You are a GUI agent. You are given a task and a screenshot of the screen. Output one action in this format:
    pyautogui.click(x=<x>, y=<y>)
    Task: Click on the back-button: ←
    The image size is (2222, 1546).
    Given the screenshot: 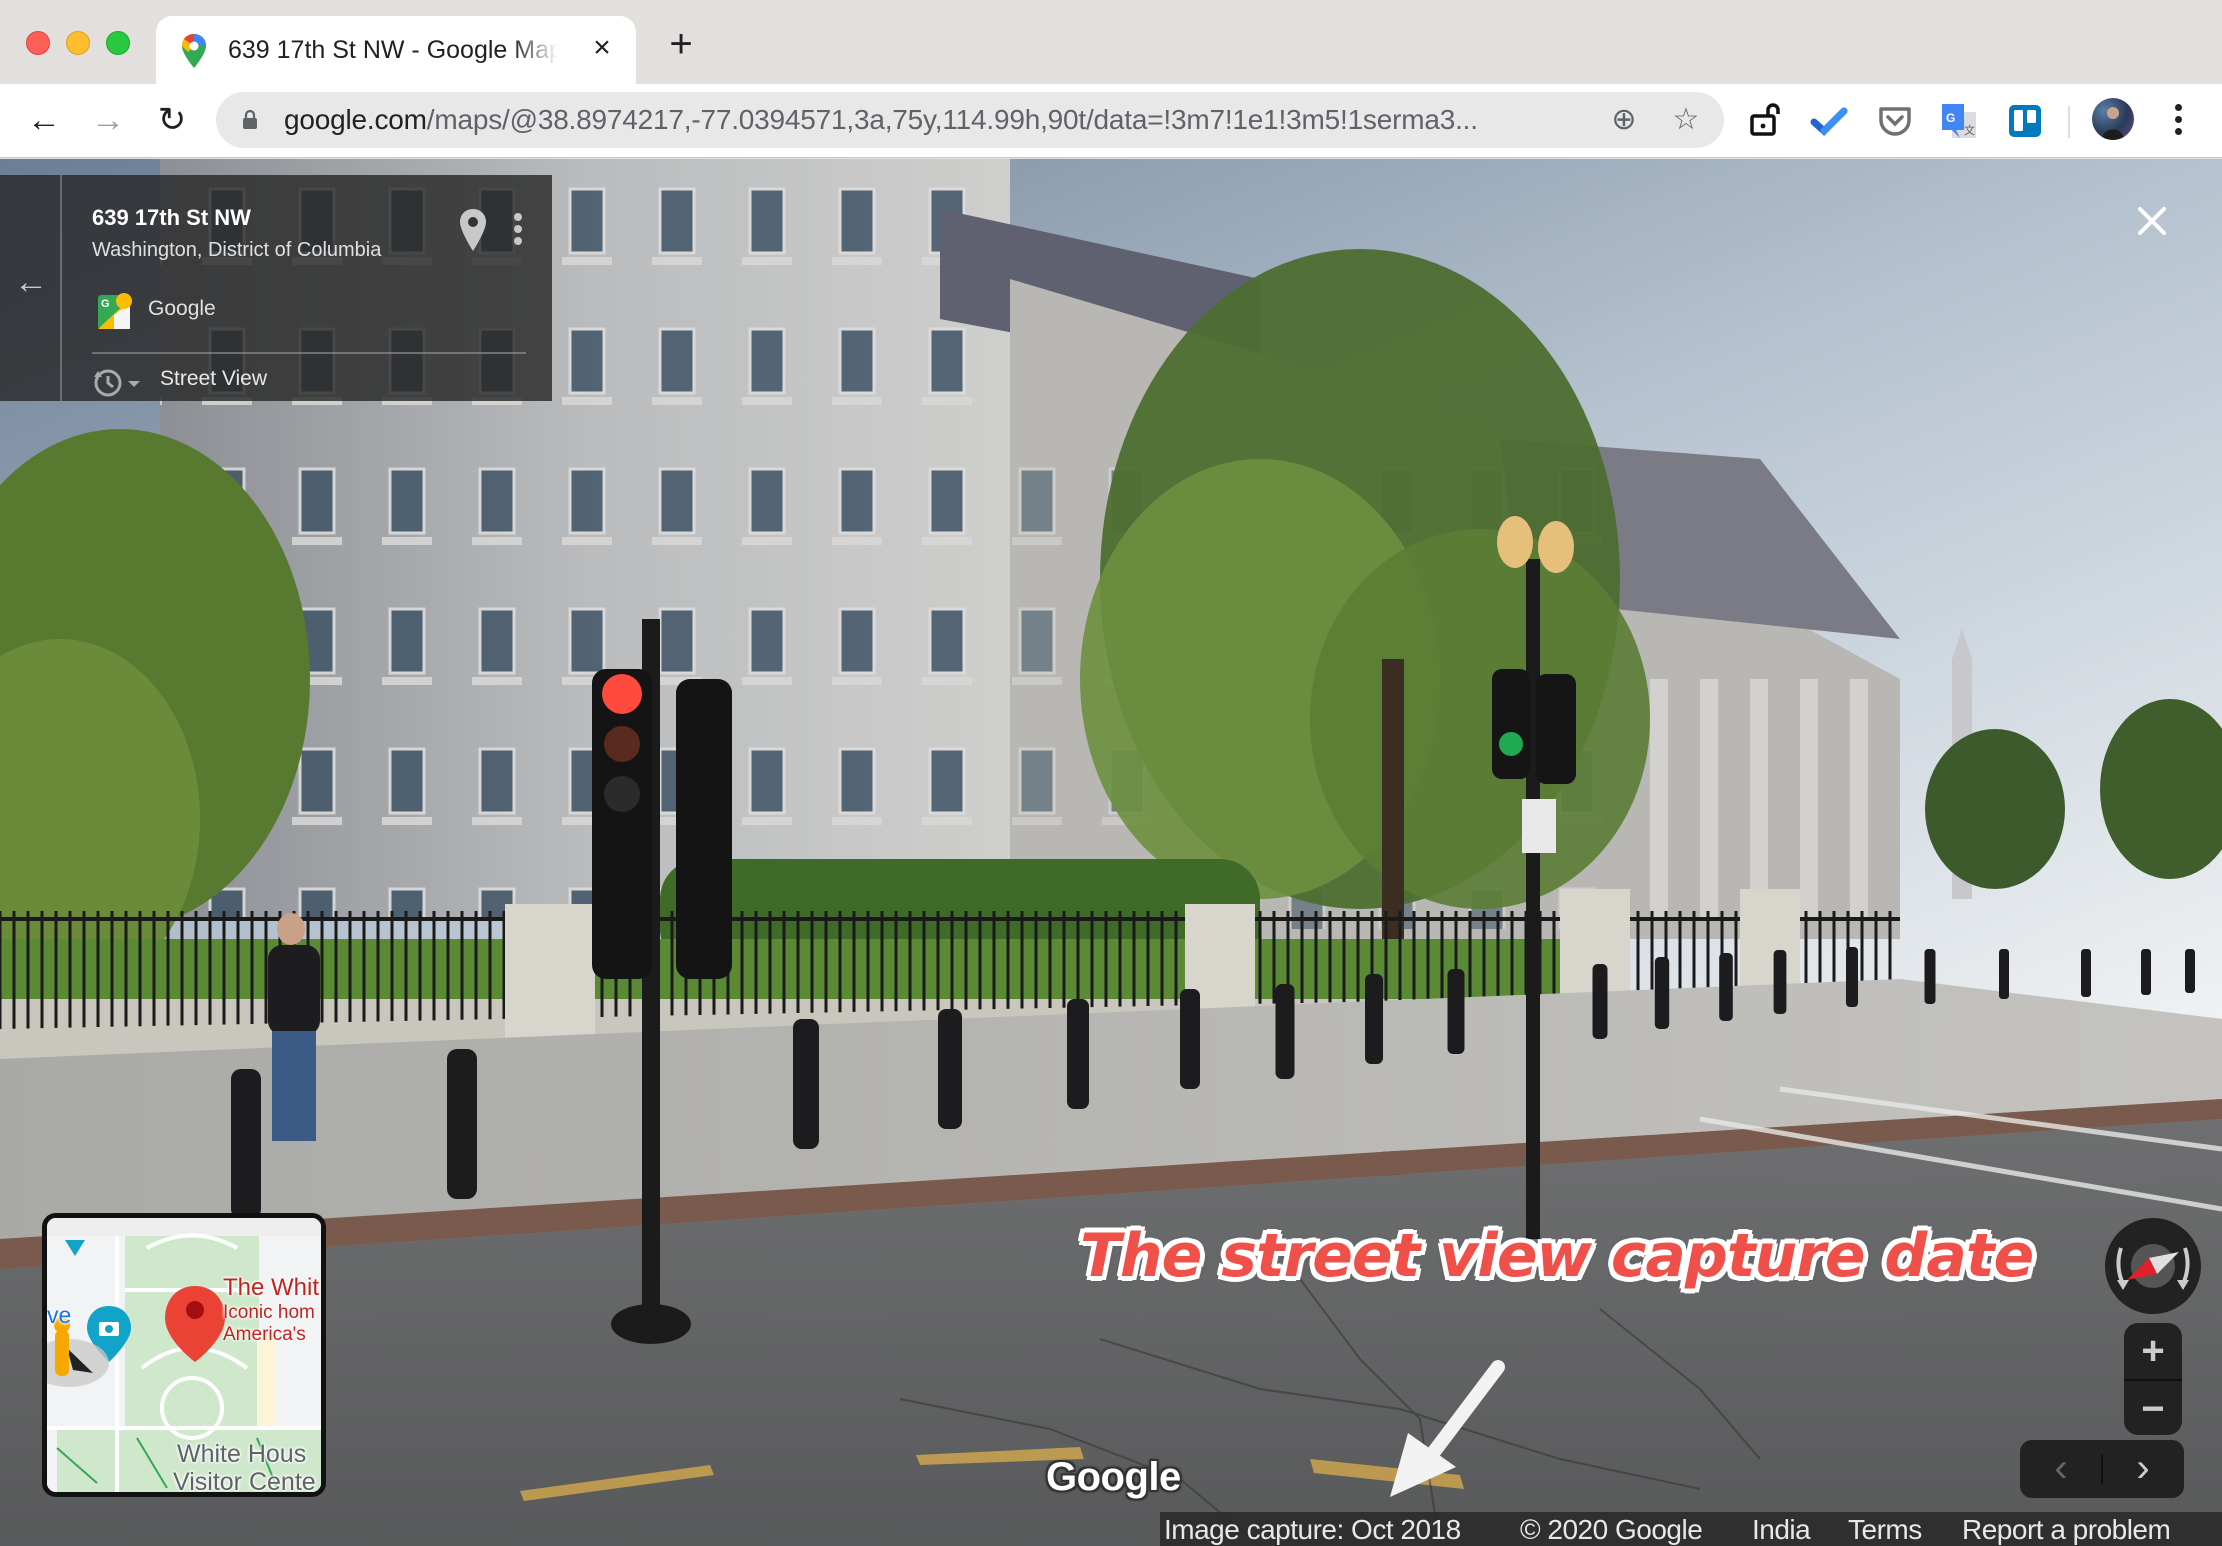 What is the action you would take?
    pyautogui.click(x=31, y=288)
    